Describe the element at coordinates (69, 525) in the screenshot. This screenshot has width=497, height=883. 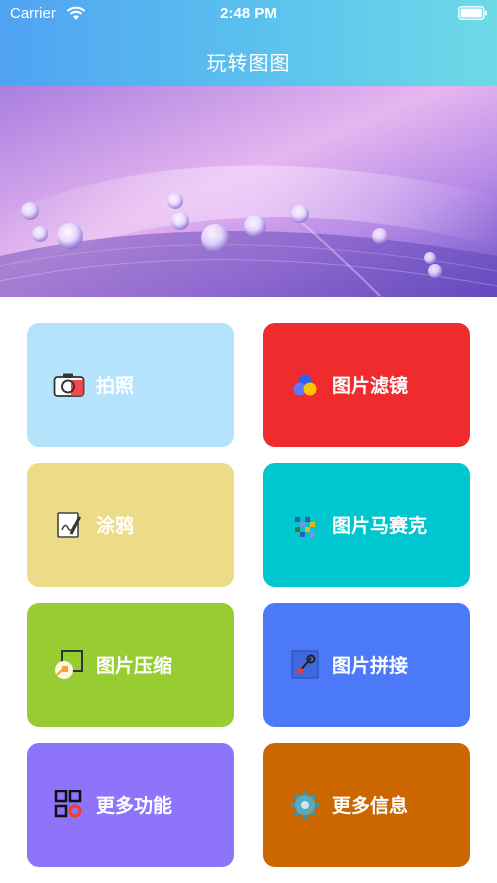
I see `doodle-icon` at that location.